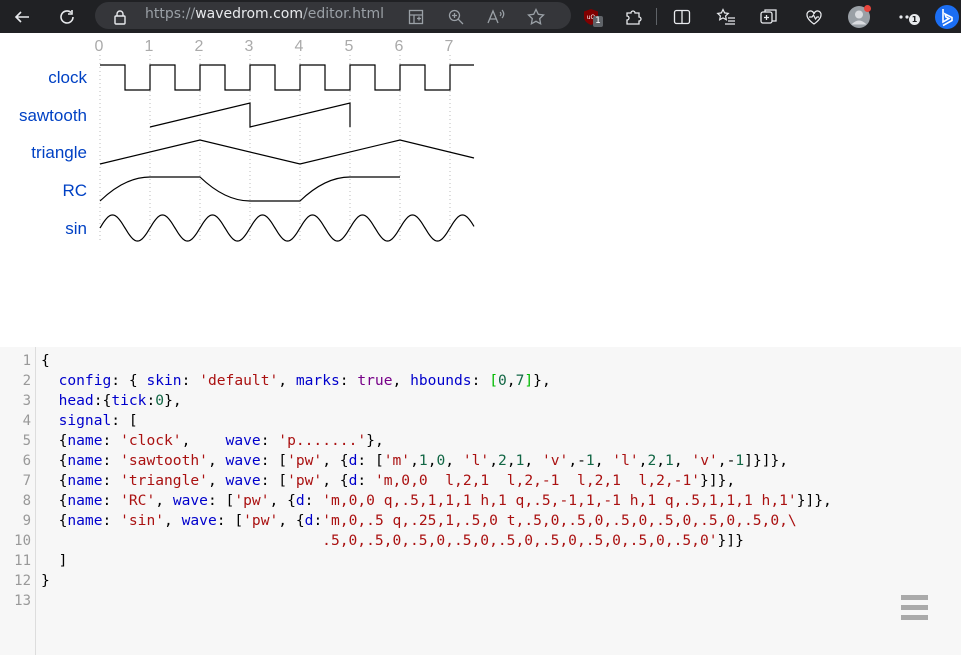 This screenshot has width=961, height=655. I want to click on settings-badge: 1, so click(914, 19).